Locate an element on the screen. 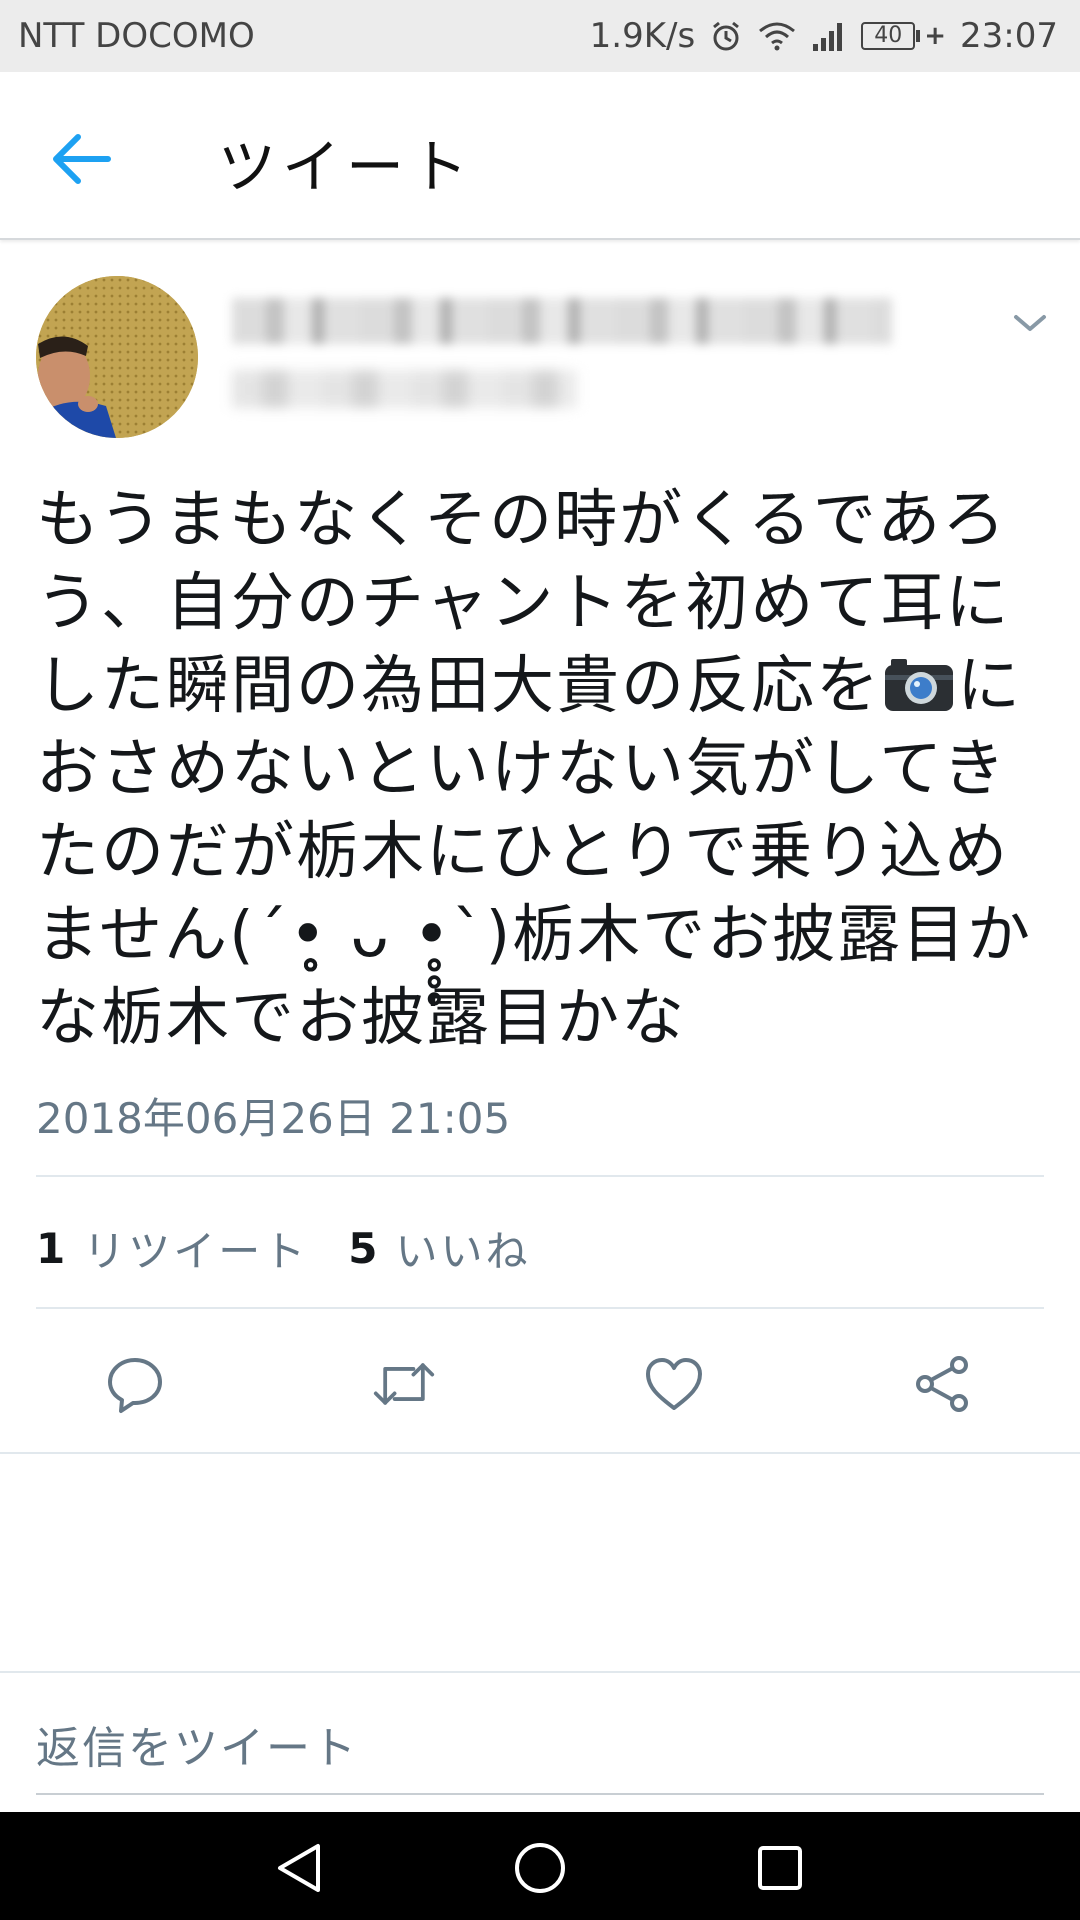 The width and height of the screenshot is (1080, 1920). back-button is located at coordinates (92, 159).